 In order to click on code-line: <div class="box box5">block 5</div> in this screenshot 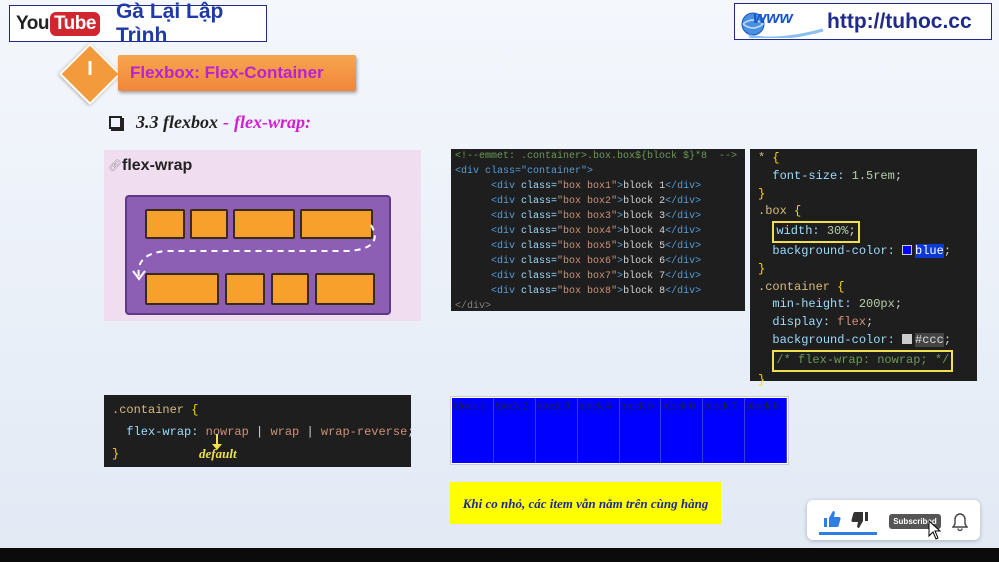, I will do `click(578, 246)`.